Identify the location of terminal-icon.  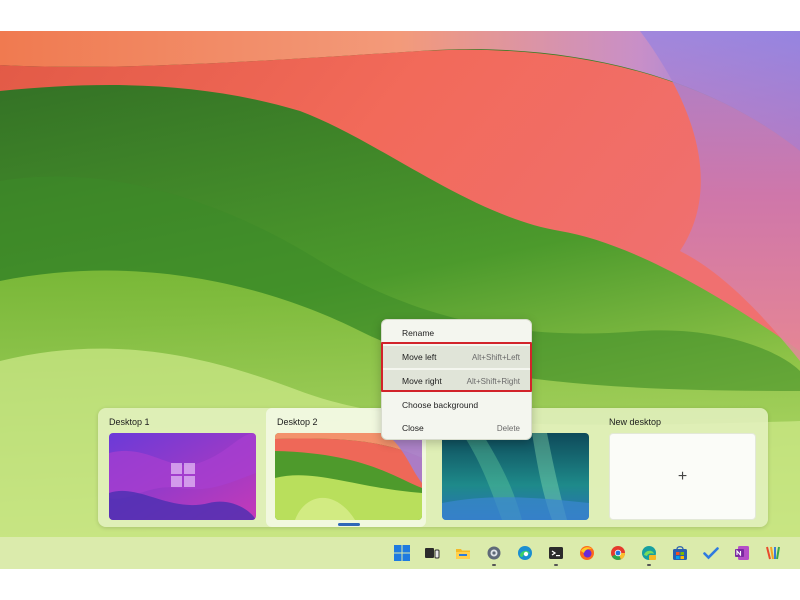
(556, 553).